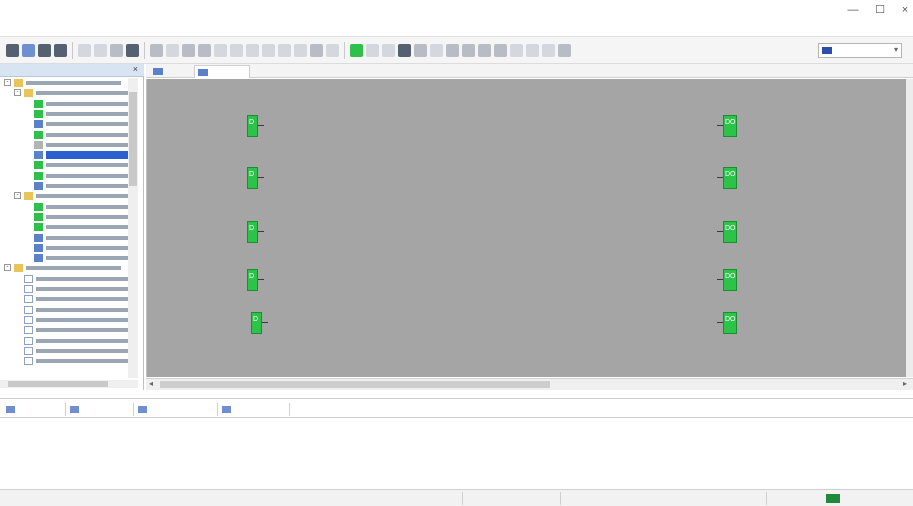 This screenshot has width=913, height=506. Describe the element at coordinates (516, 50) in the screenshot. I see `device-icon` at that location.